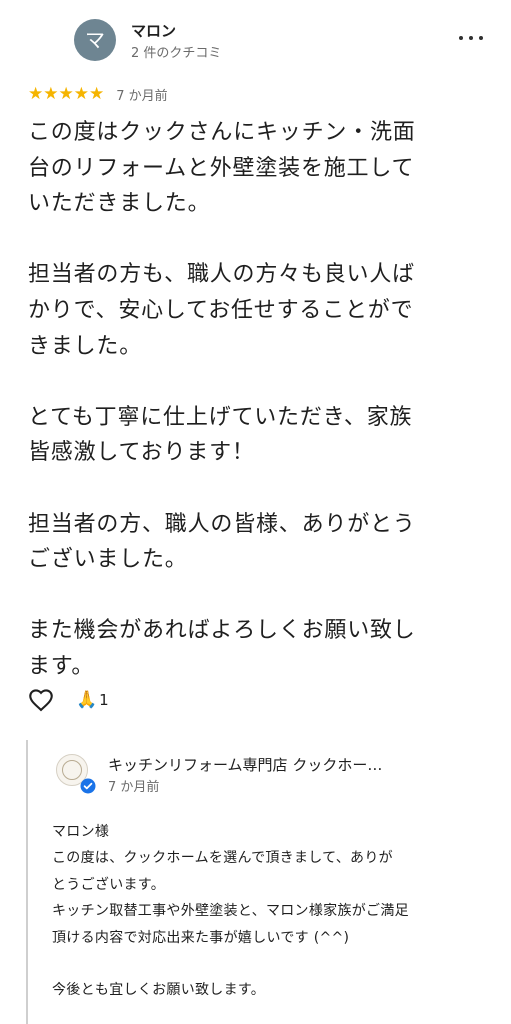  What do you see at coordinates (41, 700) in the screenshot?
I see `heart-icon` at bounding box center [41, 700].